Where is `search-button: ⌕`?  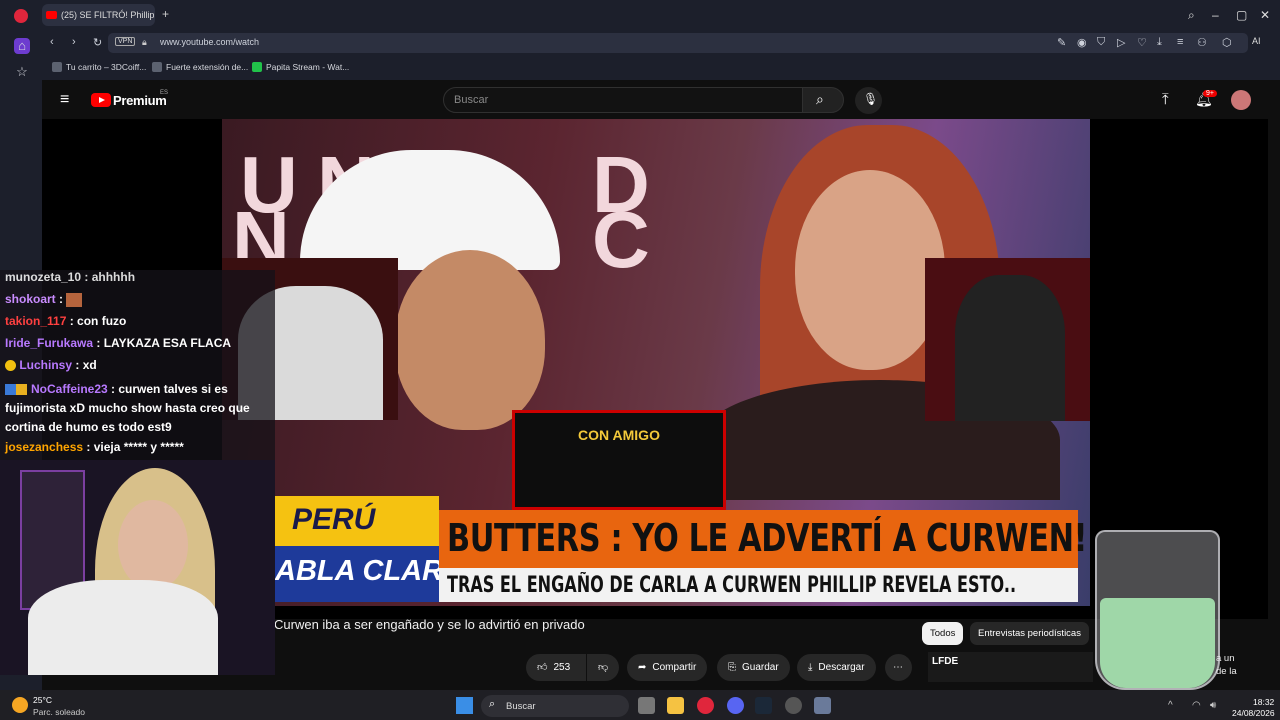 search-button: ⌕ is located at coordinates (823, 100).